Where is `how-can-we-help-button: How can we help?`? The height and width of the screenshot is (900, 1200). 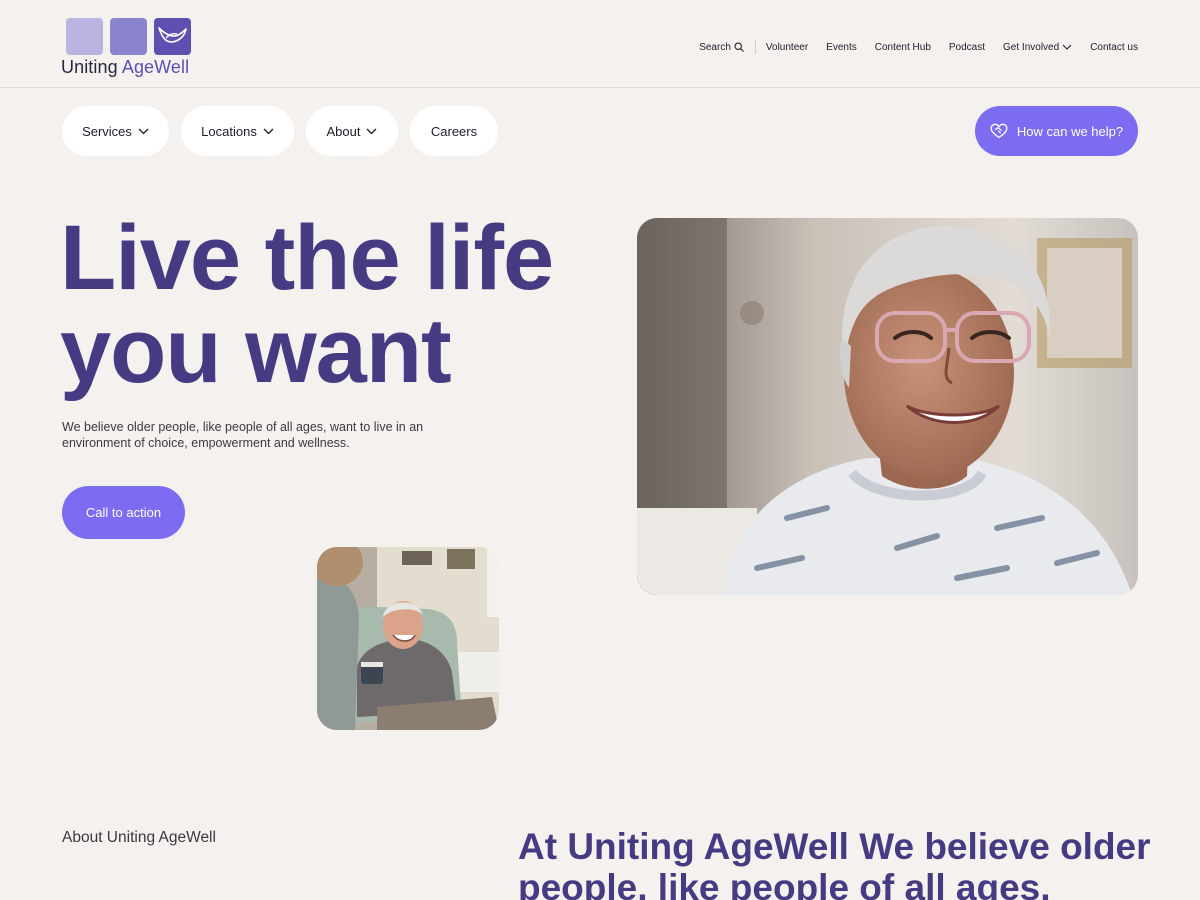 how-can-we-help-button: How can we help? is located at coordinates (1056, 131).